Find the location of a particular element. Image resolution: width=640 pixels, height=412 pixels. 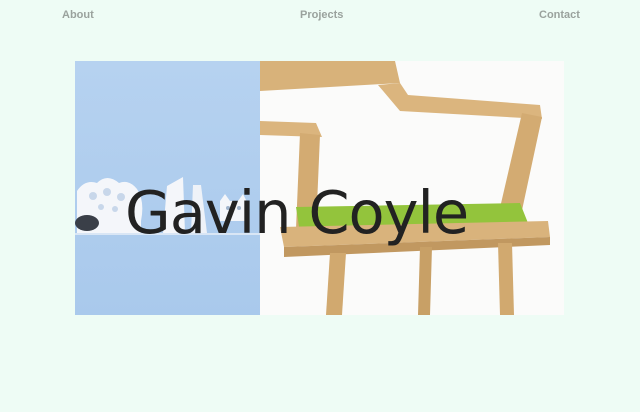

nav-link-projects: Projects is located at coordinates (321, 15).